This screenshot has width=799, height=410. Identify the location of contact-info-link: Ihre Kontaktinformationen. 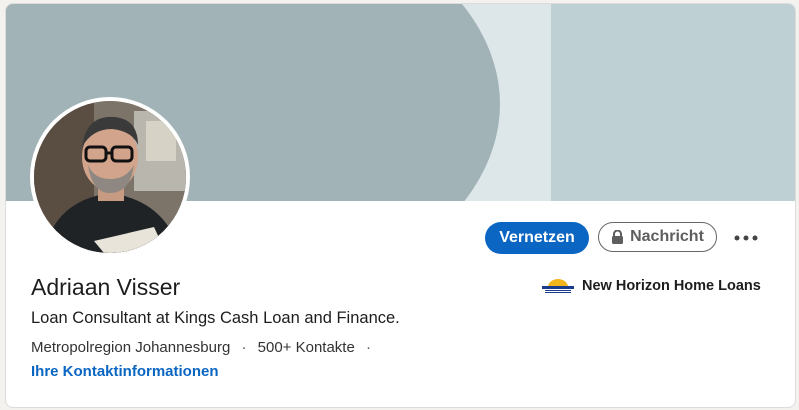
(125, 371).